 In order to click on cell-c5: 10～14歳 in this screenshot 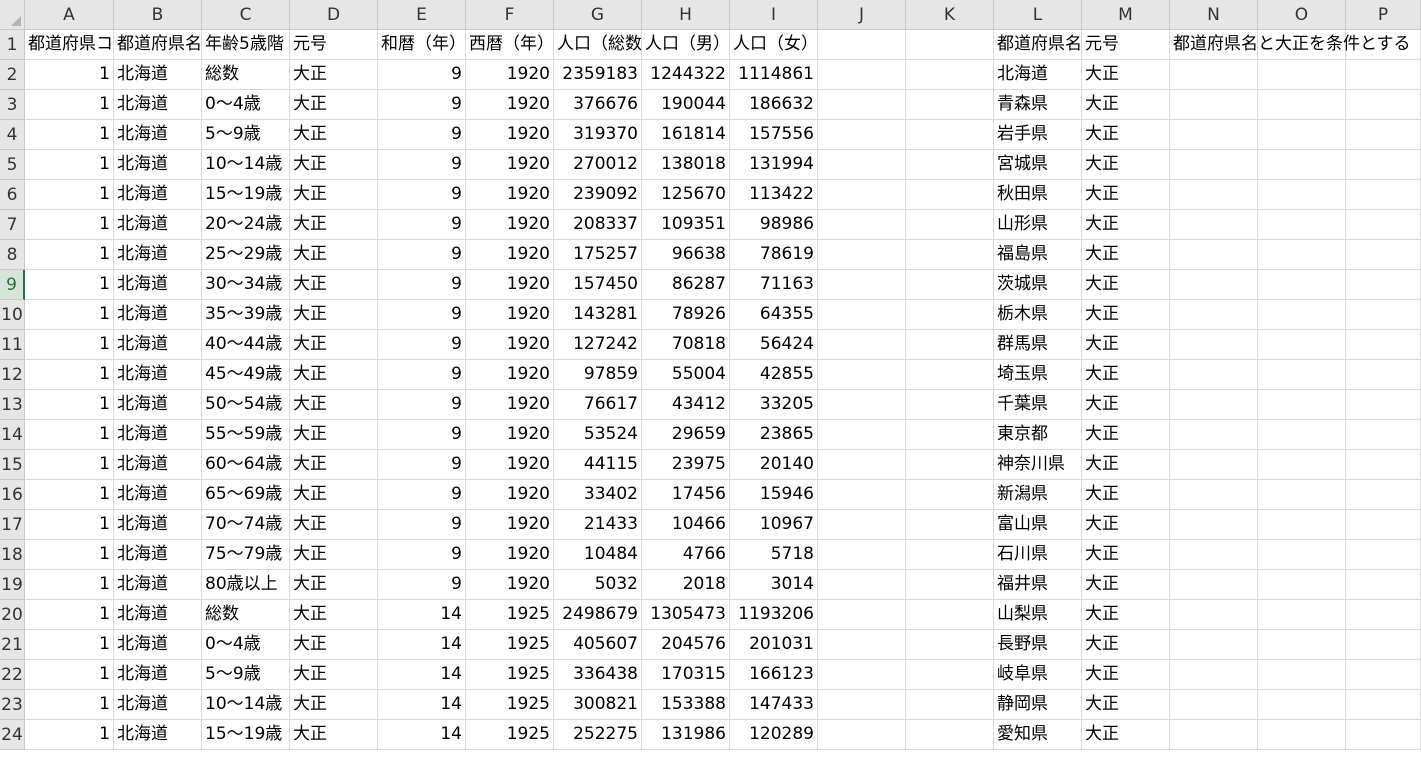, I will do `click(246, 165)`.